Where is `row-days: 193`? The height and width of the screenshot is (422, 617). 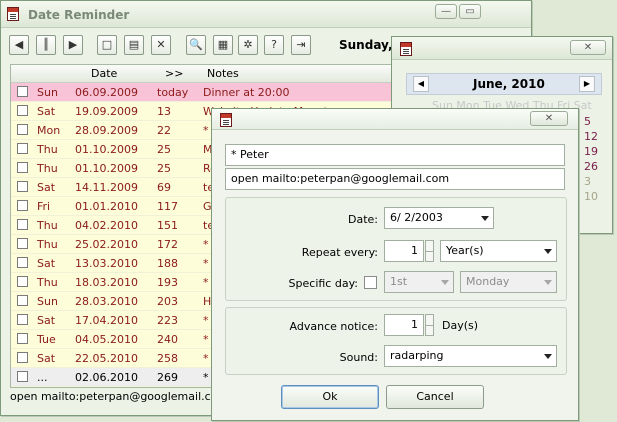 row-days: 193 is located at coordinates (167, 282).